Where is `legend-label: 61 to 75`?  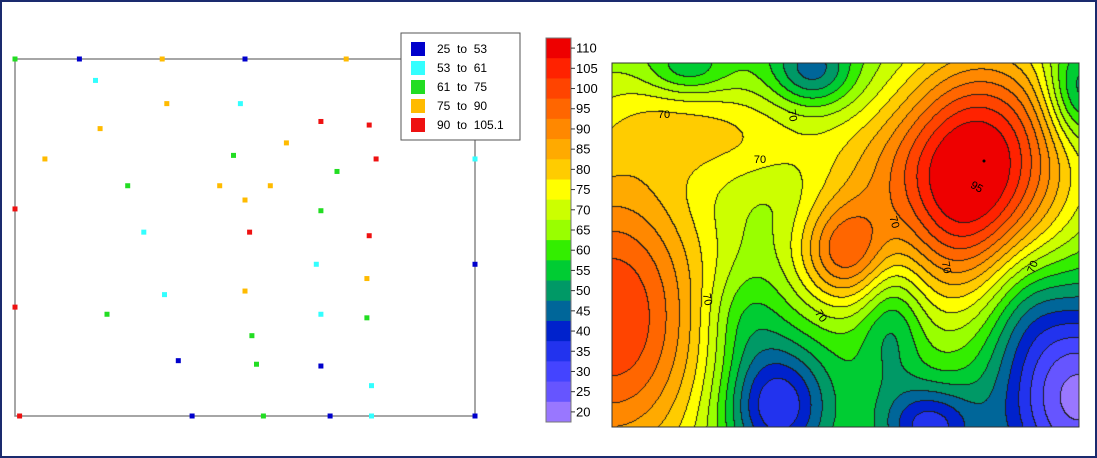
legend-label: 61 to 75 is located at coordinates (462, 87).